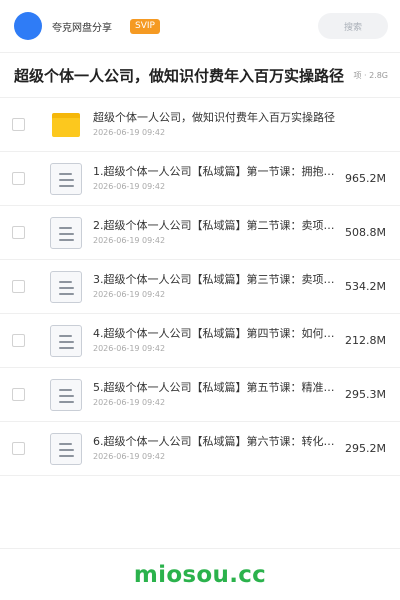 The width and height of the screenshot is (400, 600). Describe the element at coordinates (365, 232) in the screenshot. I see `file-size: 508.8M` at that location.